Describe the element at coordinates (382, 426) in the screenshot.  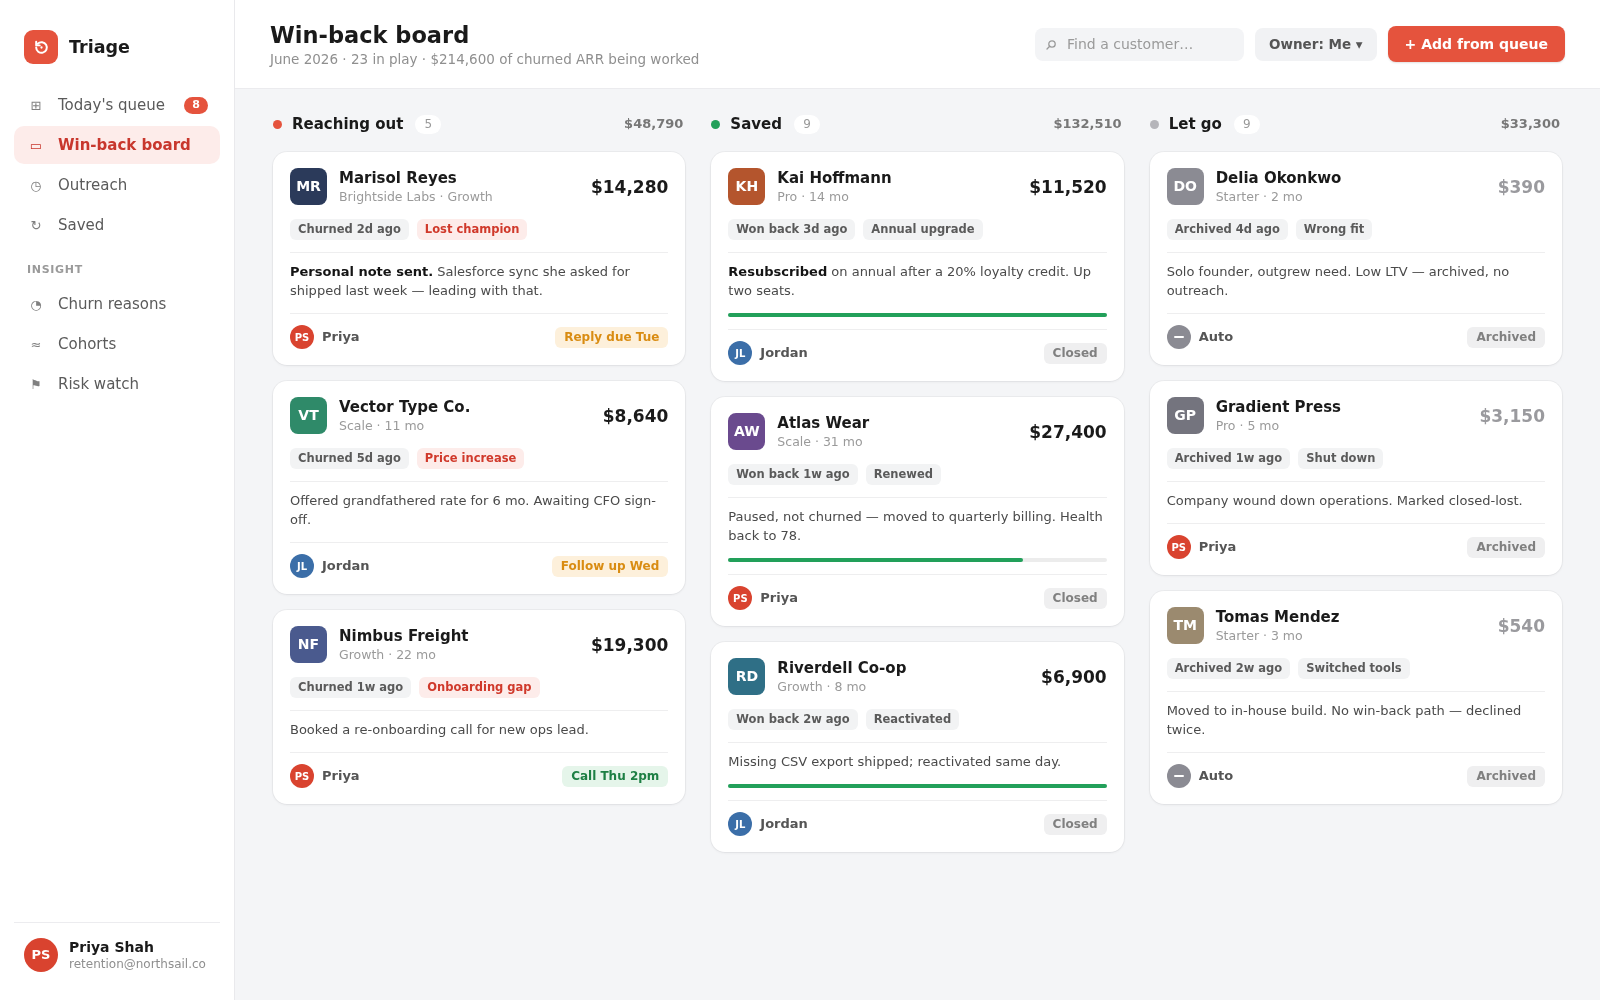
I see `customer-meta: Scale · 11 mo` at that location.